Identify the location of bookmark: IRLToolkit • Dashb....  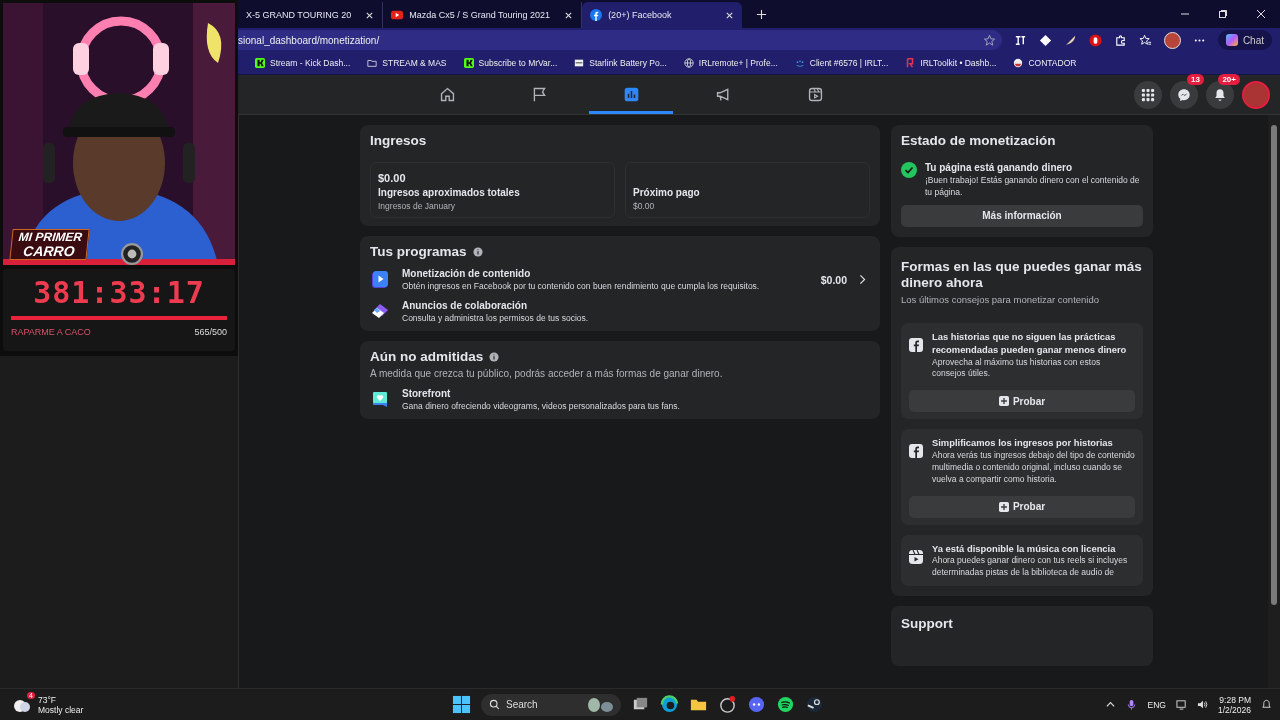
(951, 63).